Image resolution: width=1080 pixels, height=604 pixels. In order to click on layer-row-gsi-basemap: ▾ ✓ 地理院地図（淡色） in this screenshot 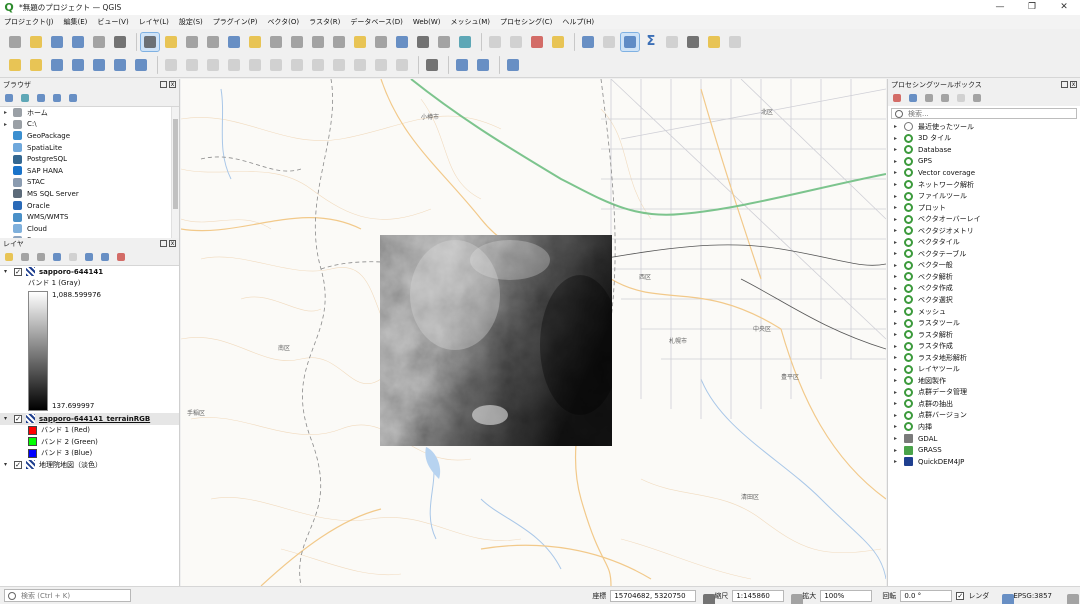, I will do `click(89, 465)`.